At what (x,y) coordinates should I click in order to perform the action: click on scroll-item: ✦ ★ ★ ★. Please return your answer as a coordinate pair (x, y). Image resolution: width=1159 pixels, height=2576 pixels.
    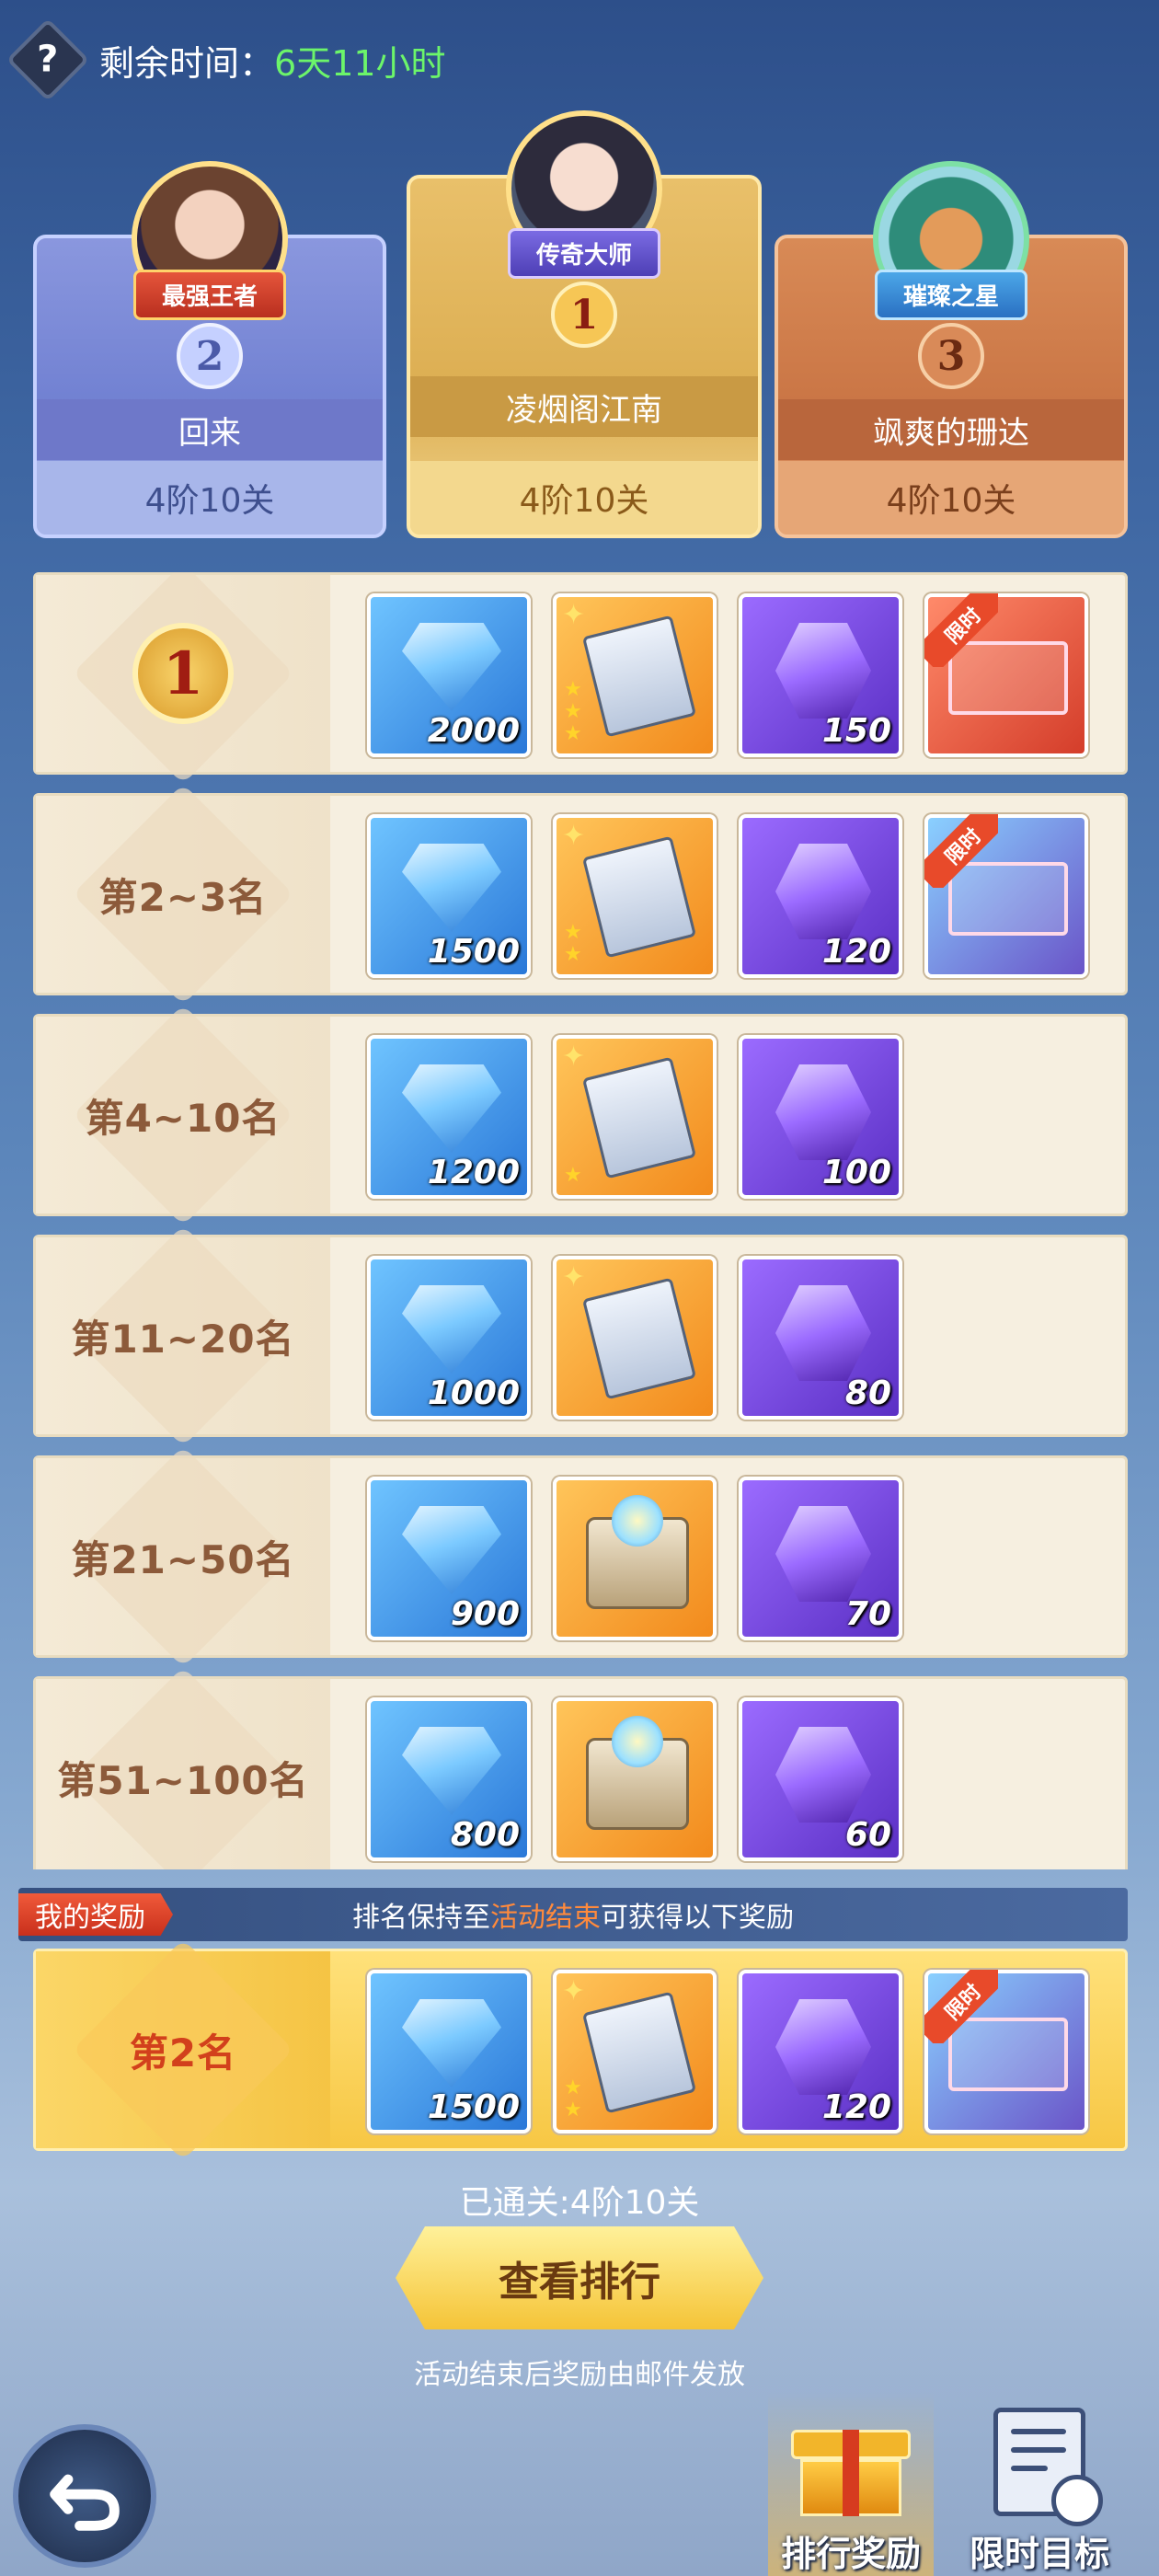
    Looking at the image, I should click on (635, 675).